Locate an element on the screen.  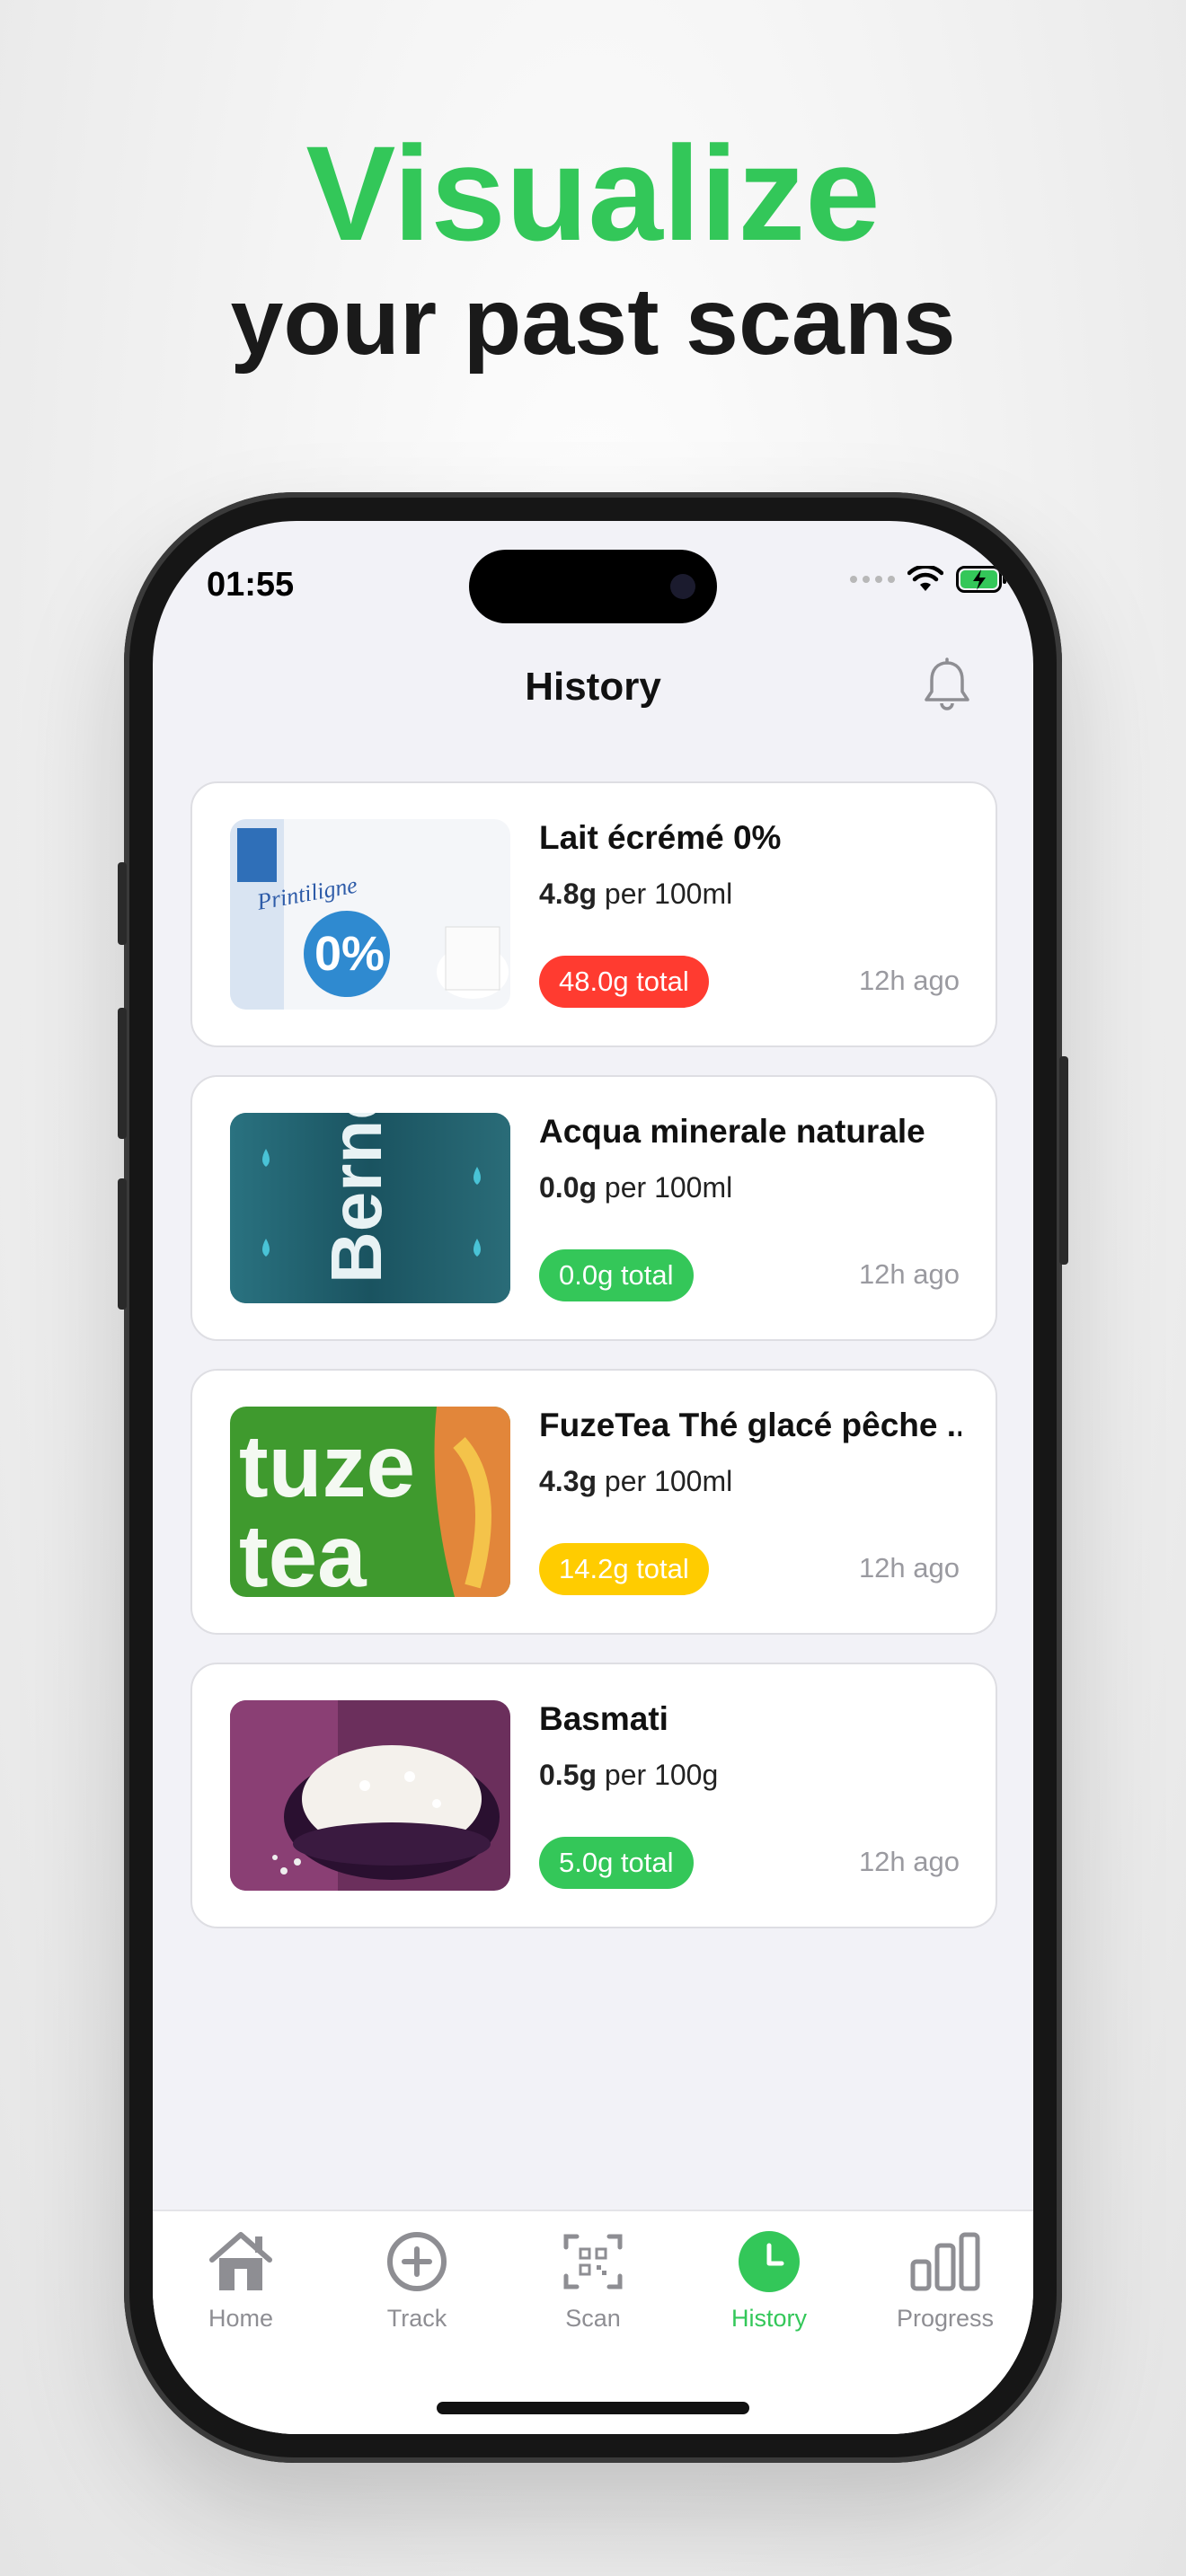
volume-down-button is located at coordinates (122, 1244).